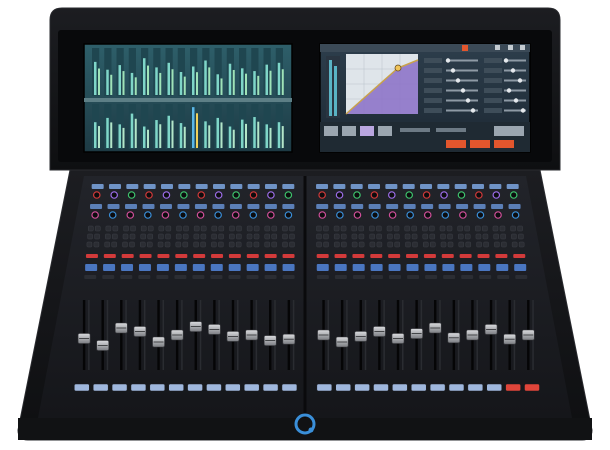 The height and width of the screenshot is (450, 610). I want to click on toolbar-button, so click(367, 131).